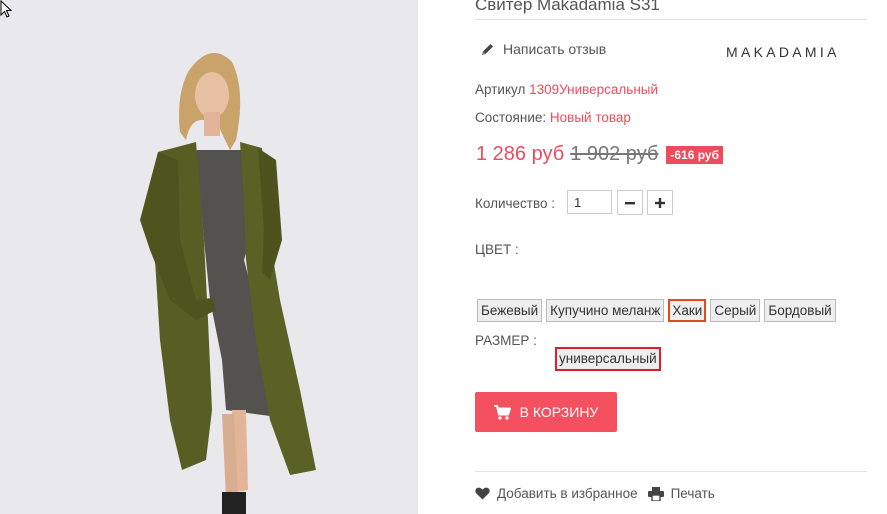 The height and width of the screenshot is (514, 887). What do you see at coordinates (800, 310) in the screenshot?
I see `color-option-burgundy: Бордовый` at bounding box center [800, 310].